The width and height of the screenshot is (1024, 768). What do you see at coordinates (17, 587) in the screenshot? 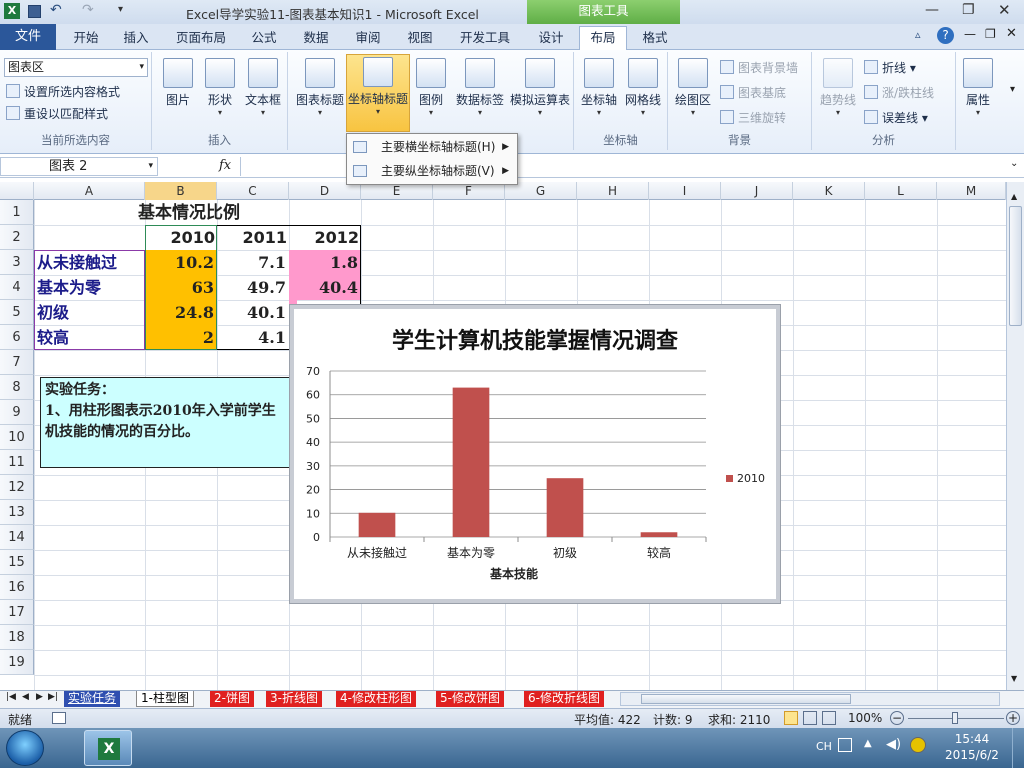
I see `row-header: 16` at bounding box center [17, 587].